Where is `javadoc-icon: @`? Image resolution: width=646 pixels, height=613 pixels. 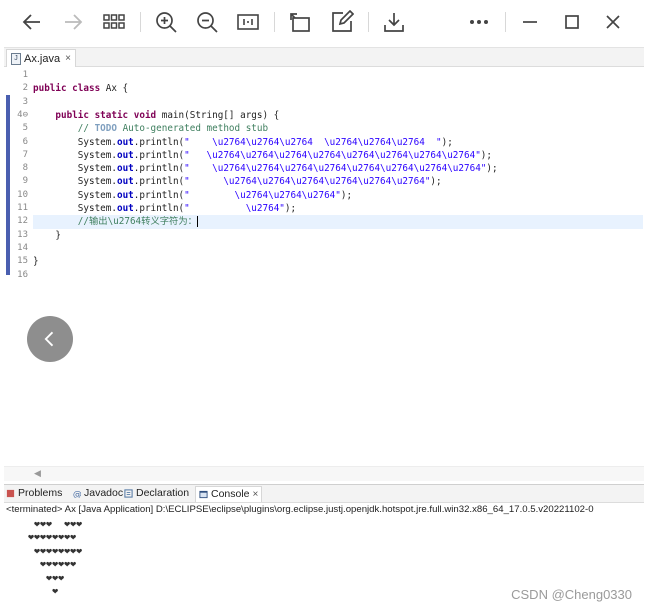
javadoc-icon: @ is located at coordinates (77, 494).